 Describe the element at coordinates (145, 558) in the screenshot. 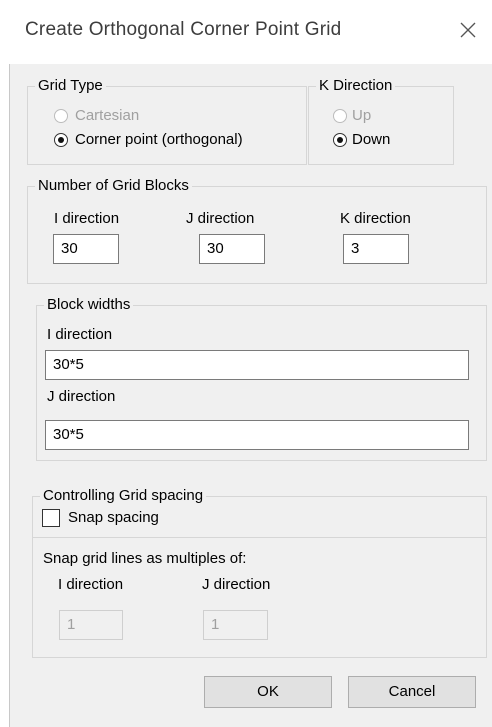

I see `snap-multiples-label: Snap grid lines as multiples of:` at that location.